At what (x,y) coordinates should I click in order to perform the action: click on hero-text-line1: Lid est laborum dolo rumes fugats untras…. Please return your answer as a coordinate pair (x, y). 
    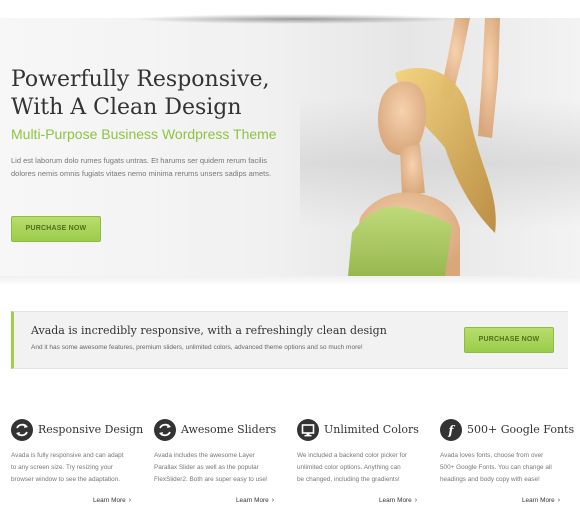
    Looking at the image, I should click on (139, 160).